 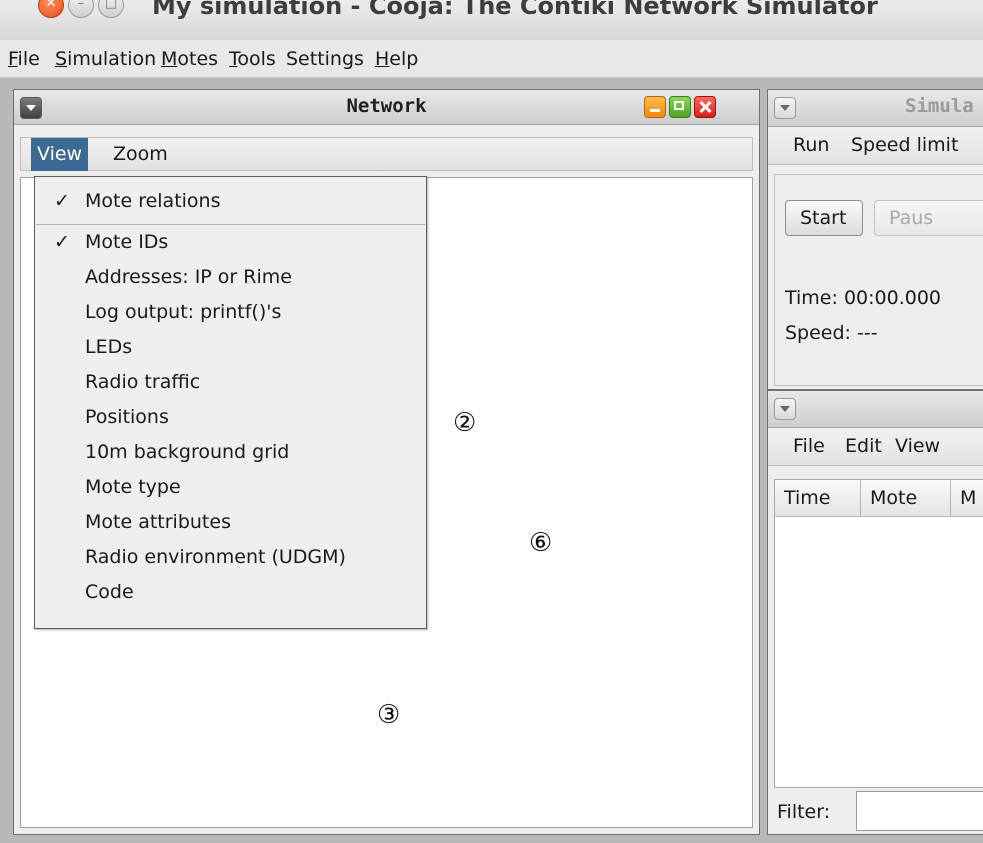 What do you see at coordinates (230, 522) in the screenshot?
I see `menu-item-mote-attributes: Mote attributes` at bounding box center [230, 522].